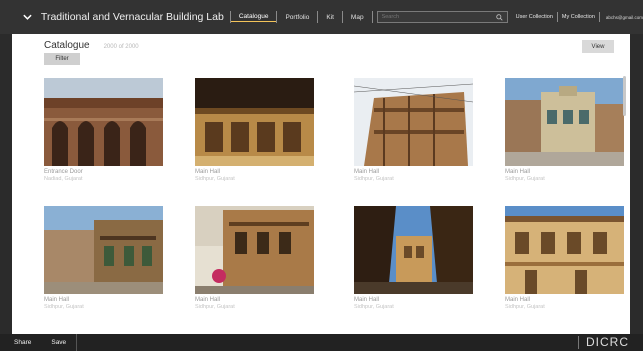  Describe the element at coordinates (253, 17) in the screenshot. I see `tab-catalogue: Catalogue` at that location.